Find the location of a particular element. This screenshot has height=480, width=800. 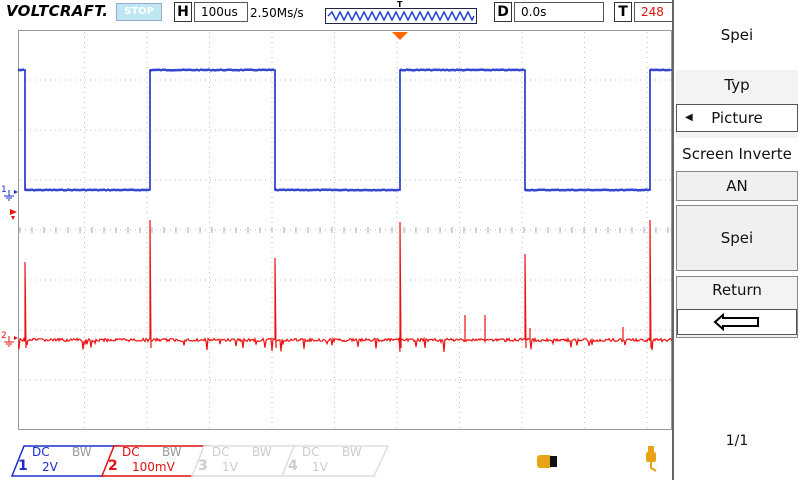

channel-4-coupling: DC is located at coordinates (311, 452).